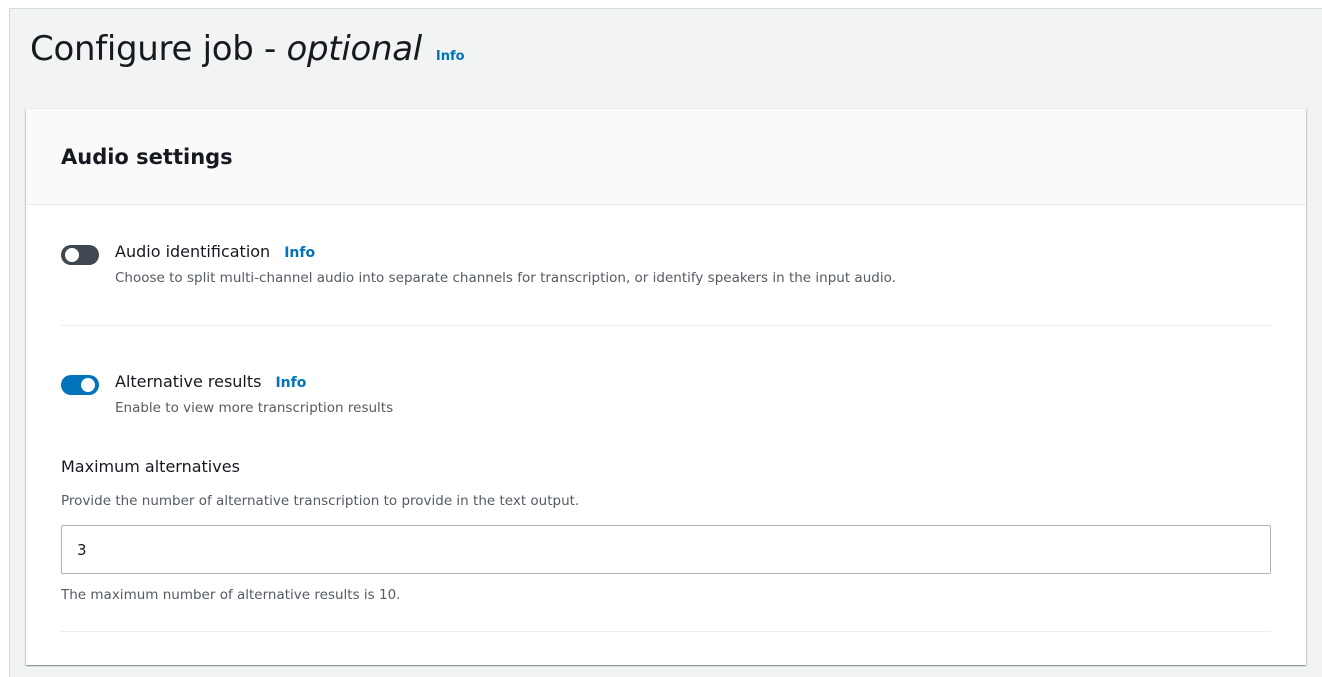 The width and height of the screenshot is (1322, 677). I want to click on maximum-alternatives-input, so click(666, 549).